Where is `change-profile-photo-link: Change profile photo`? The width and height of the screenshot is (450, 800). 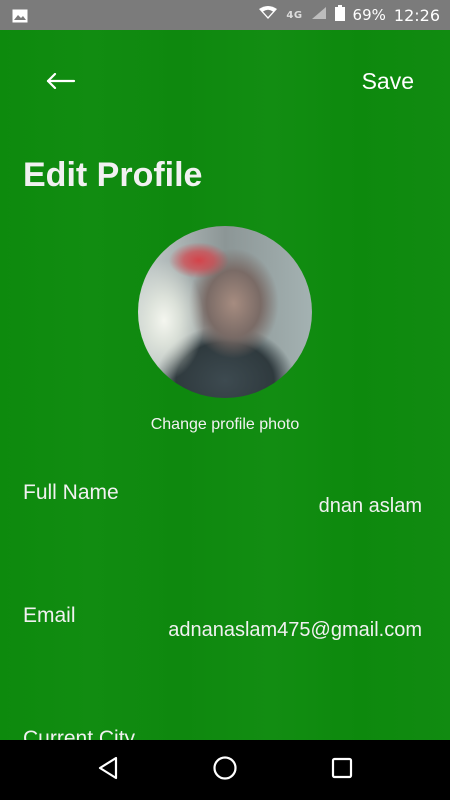
change-profile-photo-link: Change profile photo is located at coordinates (225, 425).